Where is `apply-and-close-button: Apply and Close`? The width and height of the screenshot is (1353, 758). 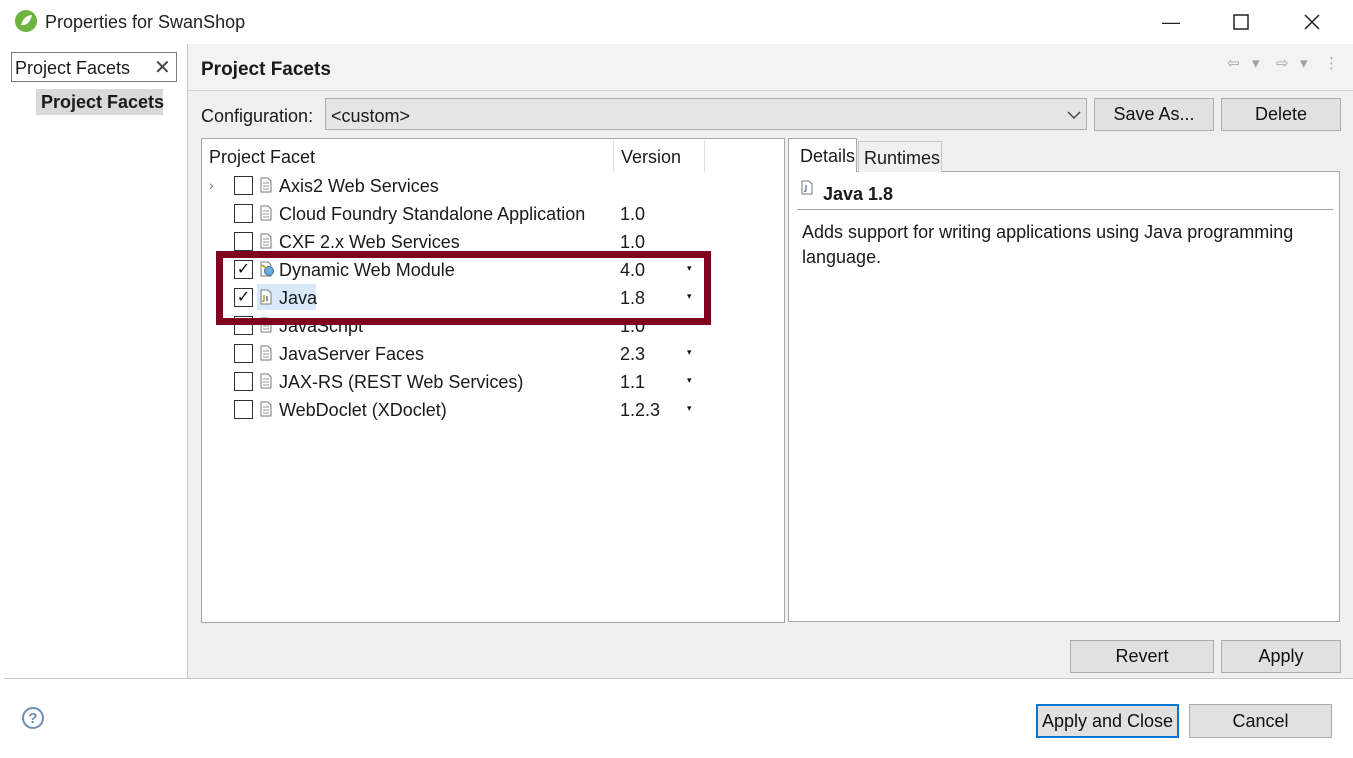 apply-and-close-button: Apply and Close is located at coordinates (1107, 721).